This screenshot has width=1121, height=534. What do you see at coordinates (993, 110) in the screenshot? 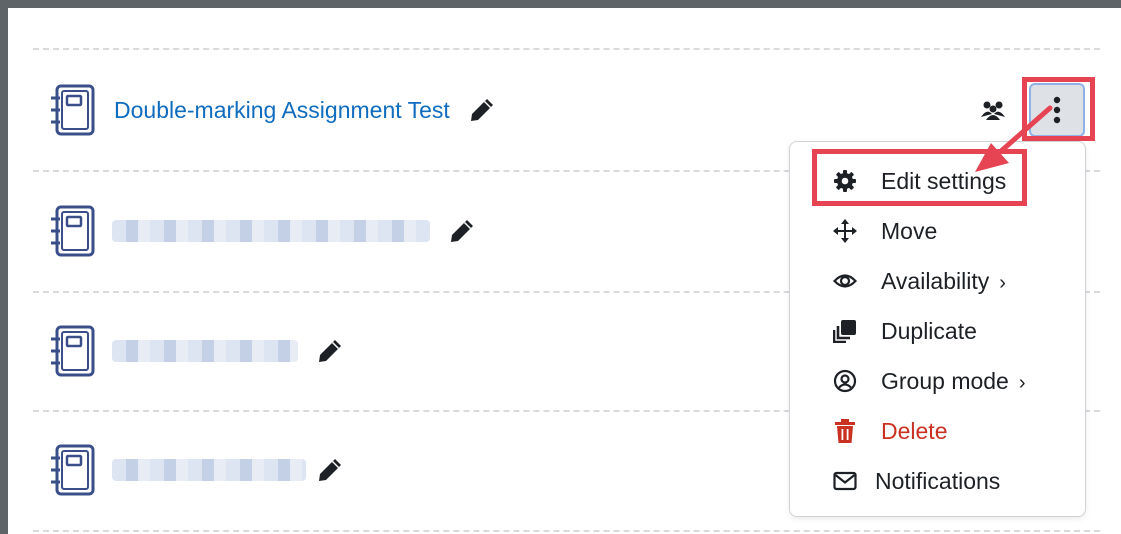
I see `group-icon` at bounding box center [993, 110].